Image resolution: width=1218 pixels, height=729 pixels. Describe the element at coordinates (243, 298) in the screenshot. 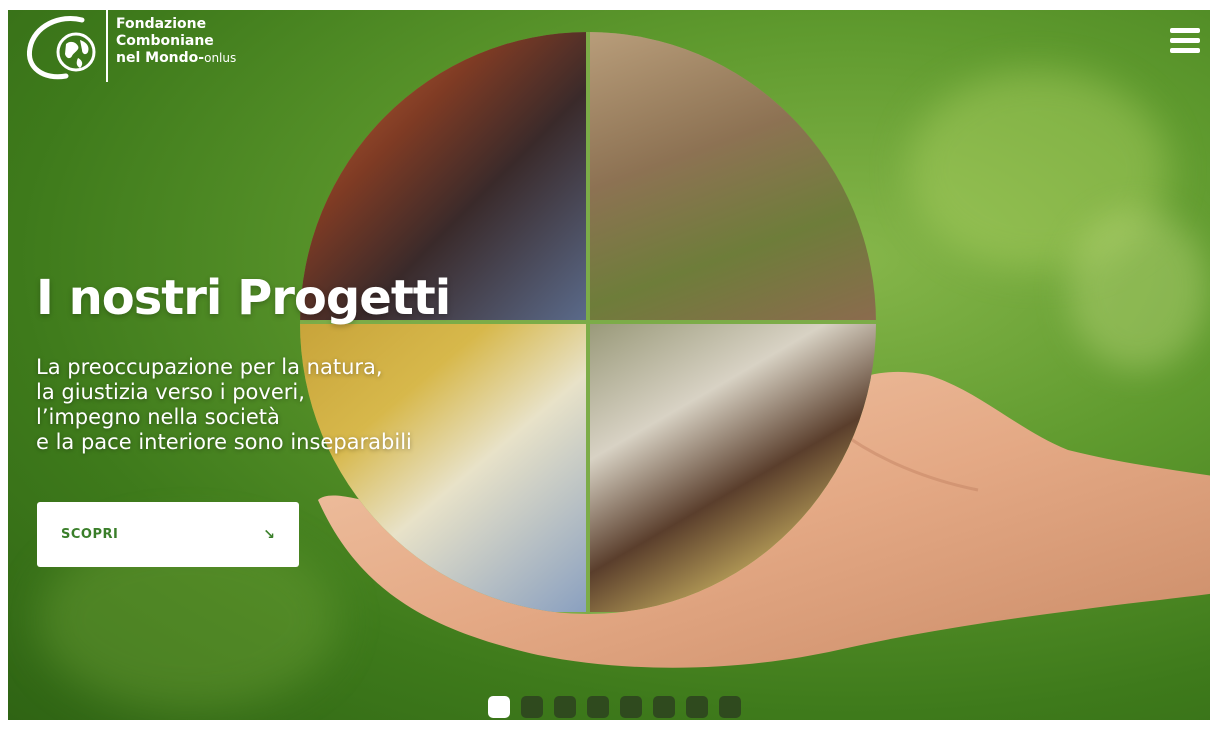

I see `hero-title: I nostri Progetti` at that location.